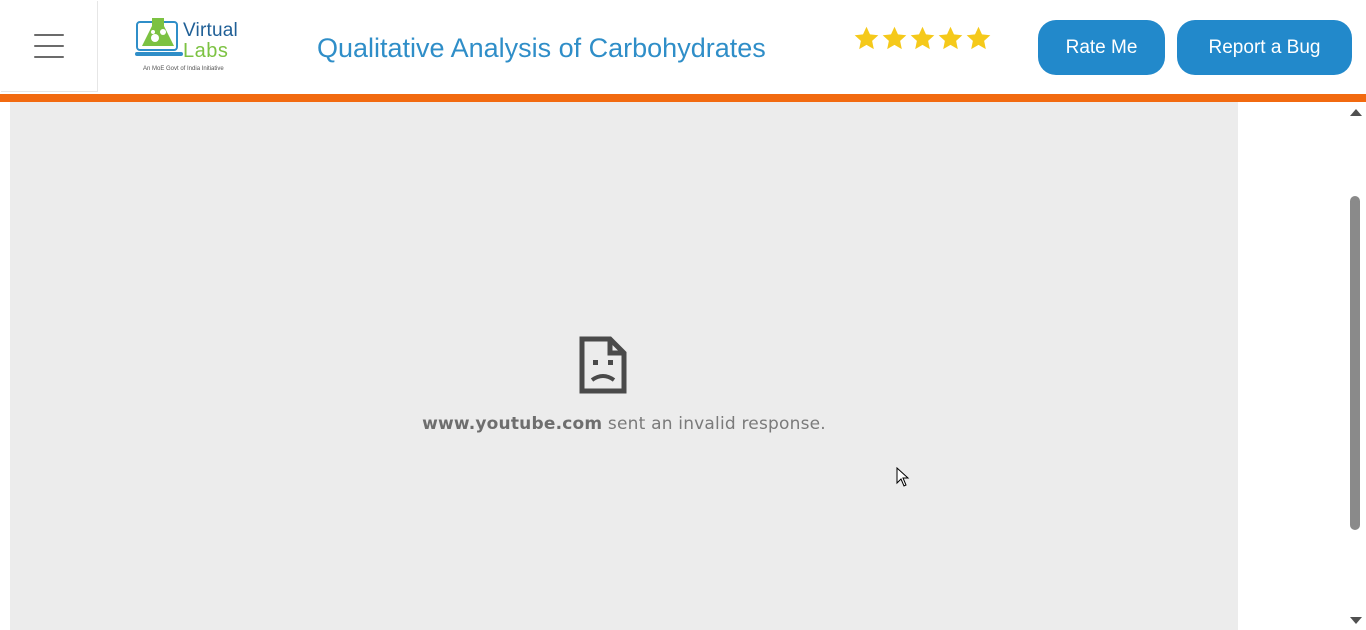  What do you see at coordinates (1356, 112) in the screenshot?
I see `scroll-up-arrow-icon` at bounding box center [1356, 112].